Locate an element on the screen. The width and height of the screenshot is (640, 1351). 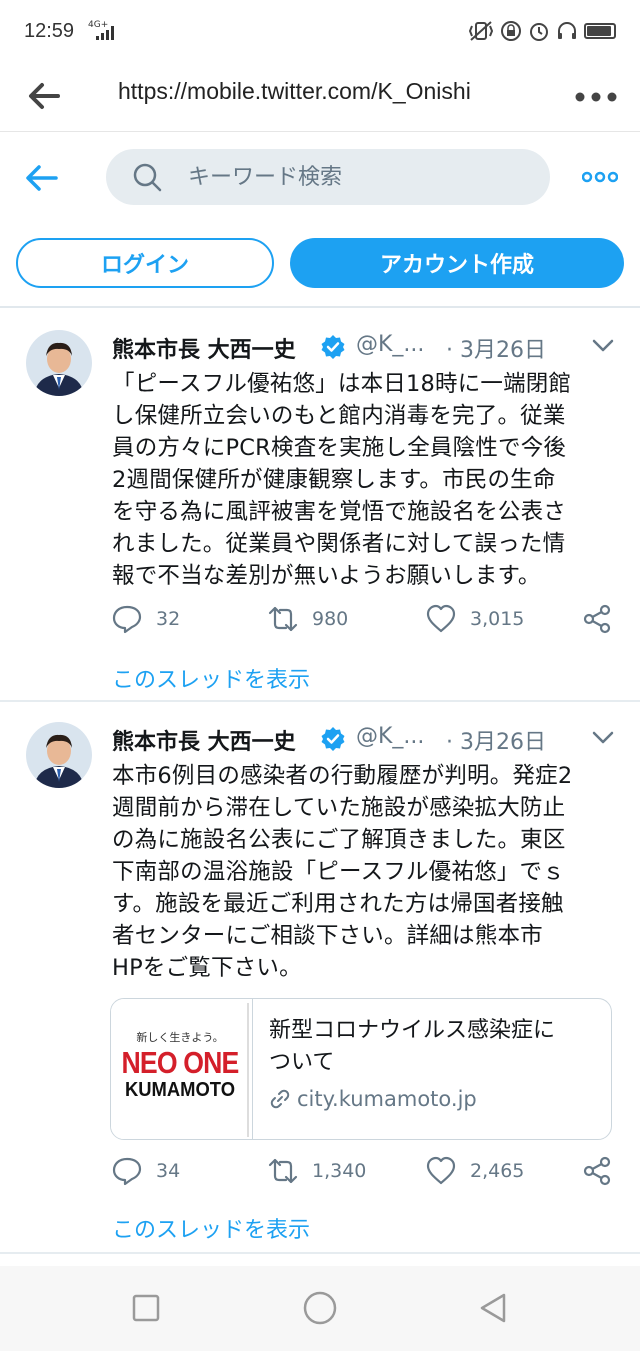
tweet-actions: 34 1,340 2,465 is located at coordinates (372, 1172).